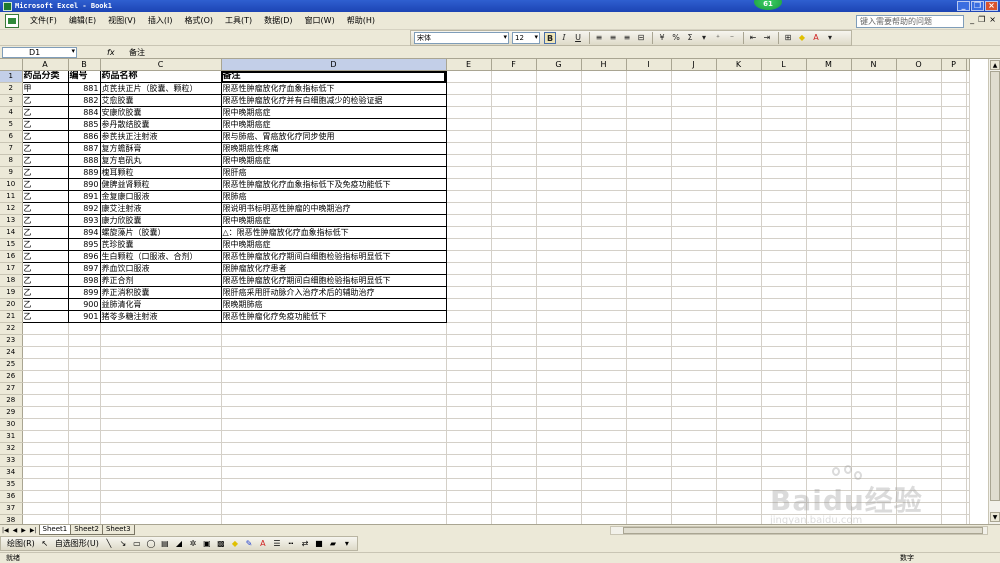  Describe the element at coordinates (333, 221) in the screenshot. I see `cell: 限中晚期癌症` at that location.